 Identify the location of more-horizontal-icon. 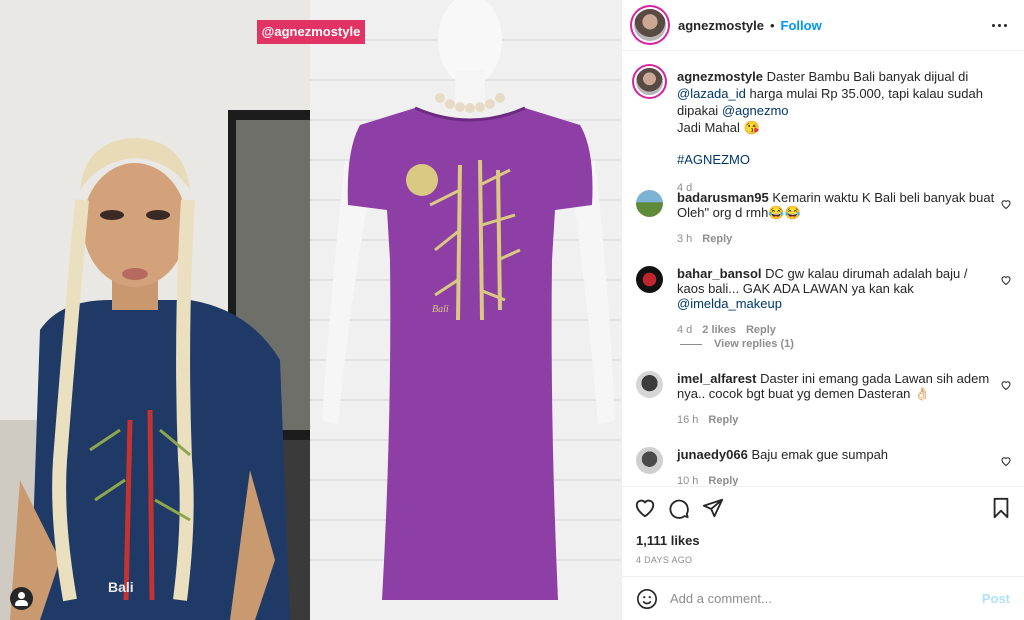
(1000, 25).